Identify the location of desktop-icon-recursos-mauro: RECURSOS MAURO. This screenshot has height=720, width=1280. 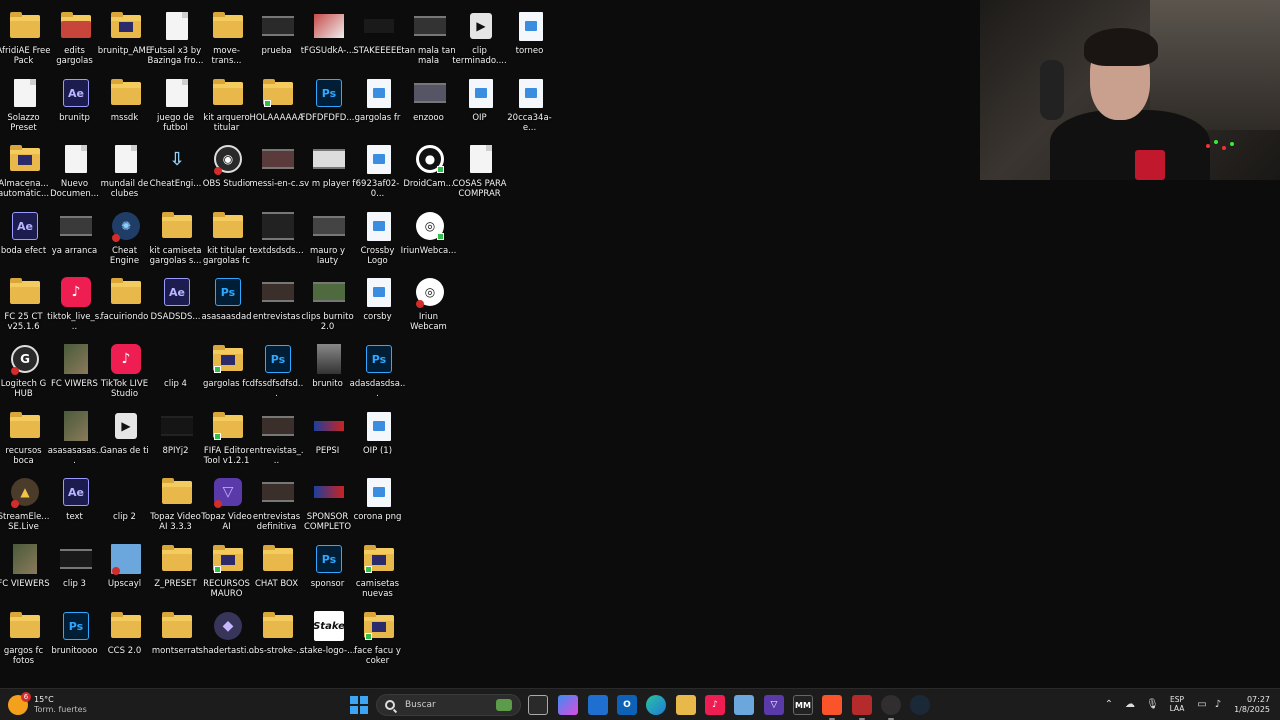
(228, 570).